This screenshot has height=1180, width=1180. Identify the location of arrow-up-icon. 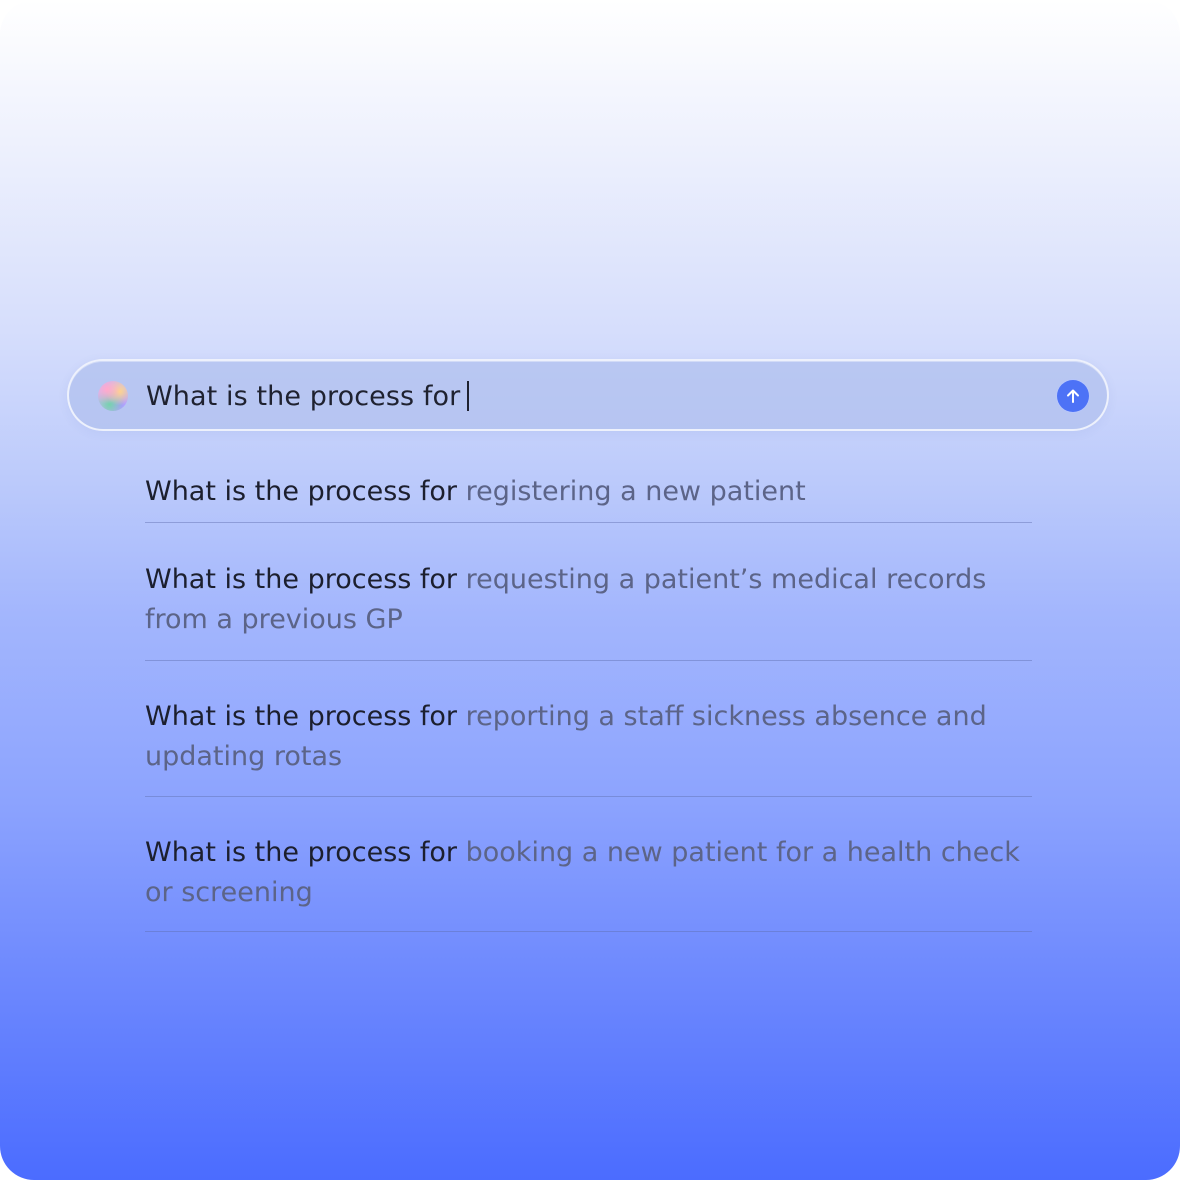
(1073, 396).